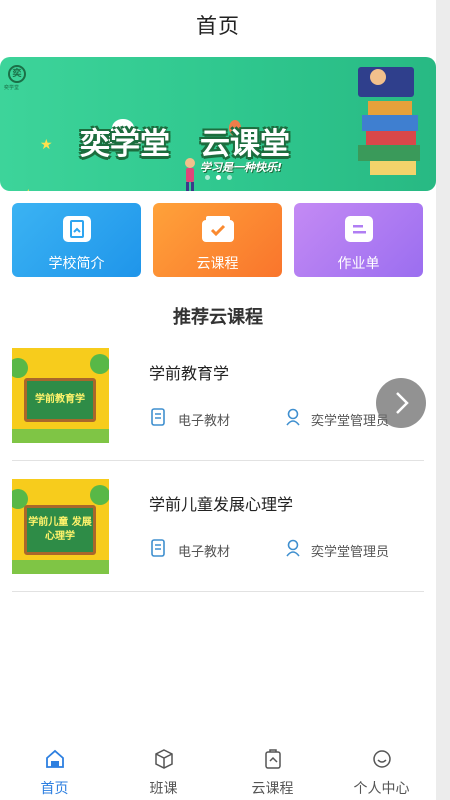 Image resolution: width=450 pixels, height=800 pixels. I want to click on nav-homework: 作业单, so click(358, 240).